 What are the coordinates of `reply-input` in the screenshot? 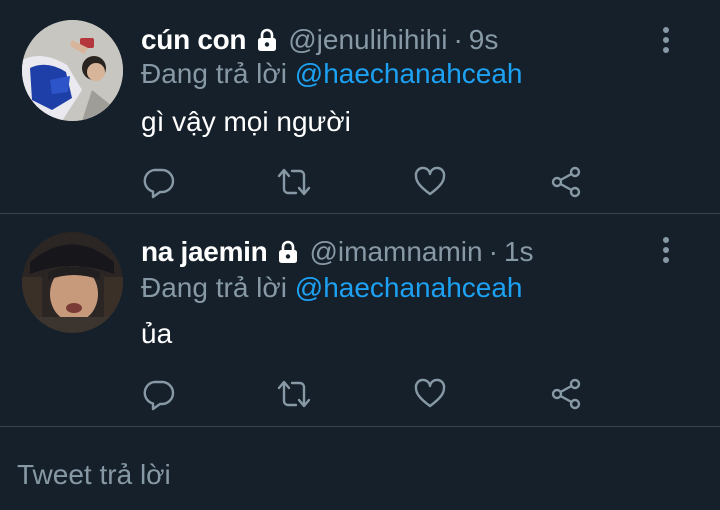 It's located at (347, 475).